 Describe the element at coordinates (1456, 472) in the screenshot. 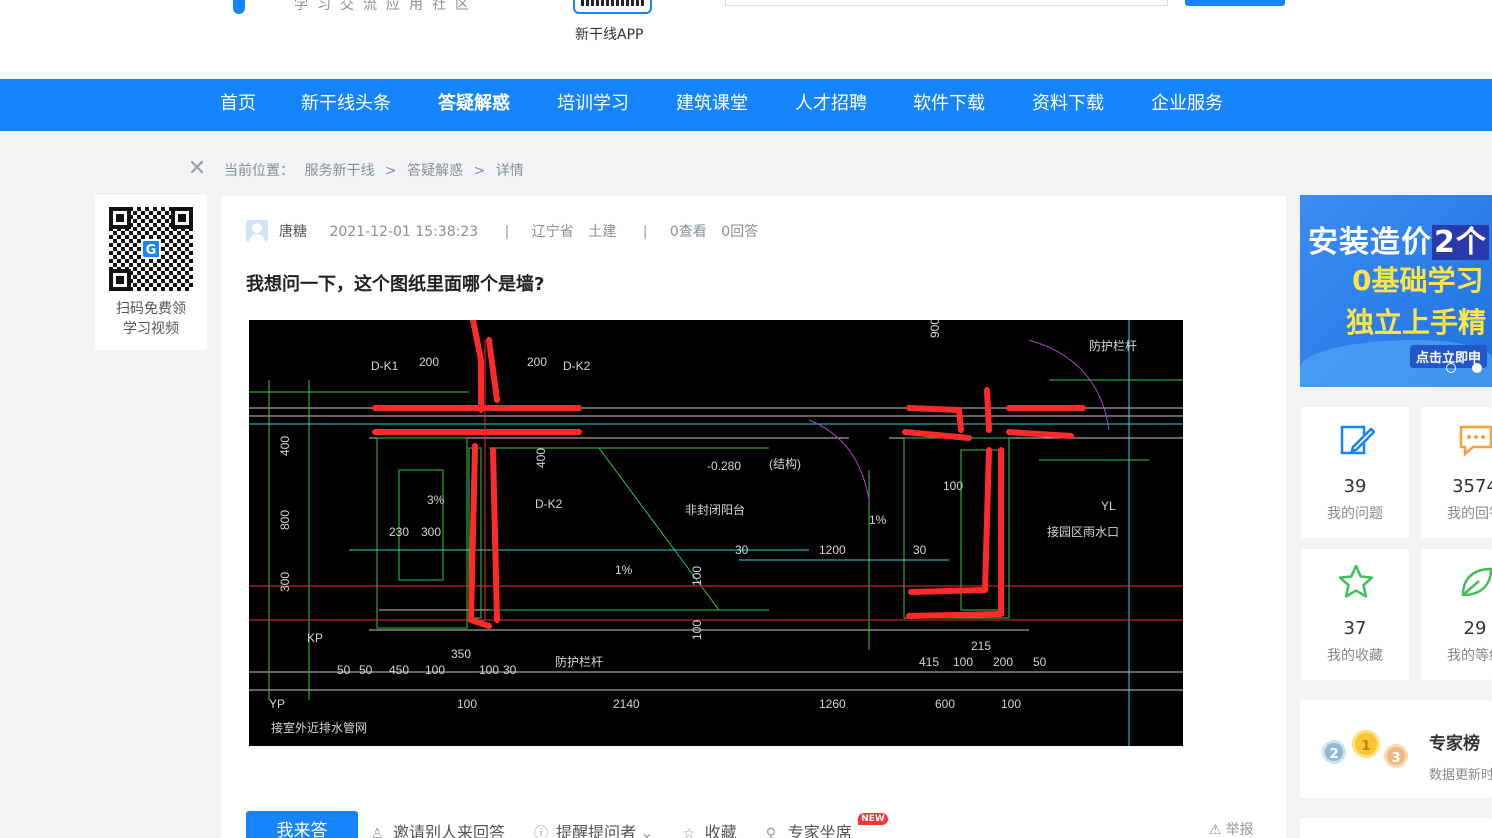

I see `stat-my-answers: 3574 我的回答` at that location.